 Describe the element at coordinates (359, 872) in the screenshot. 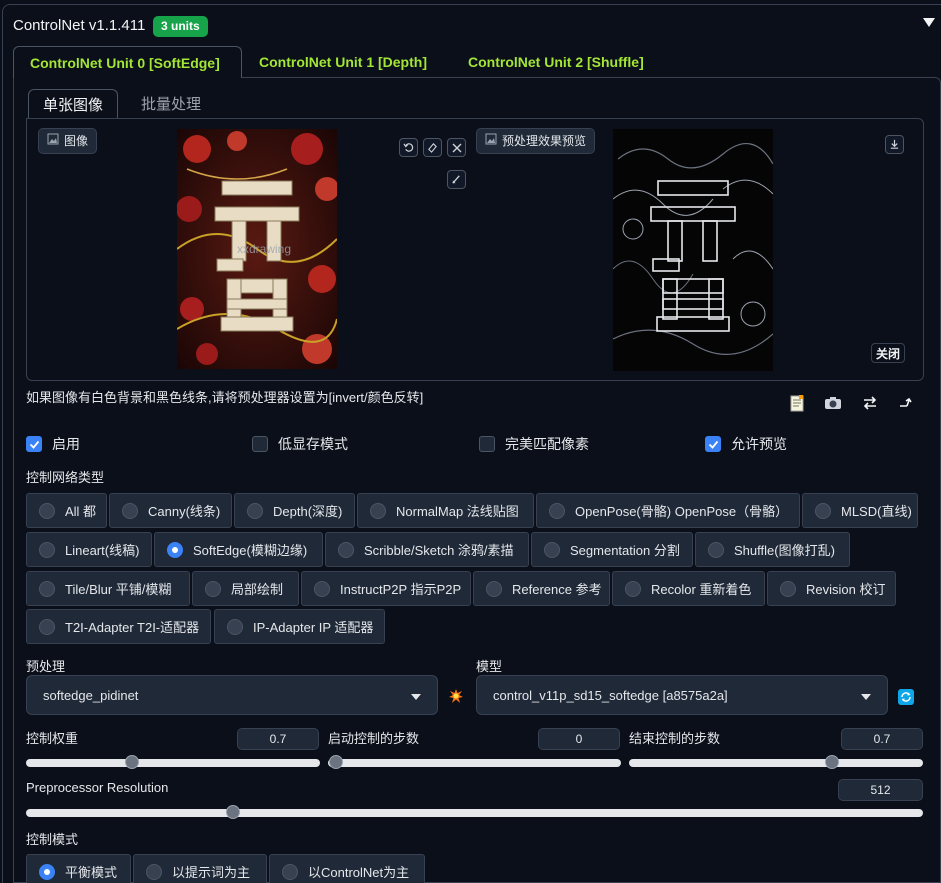

I see `option-label: 以ControlNet为主` at that location.